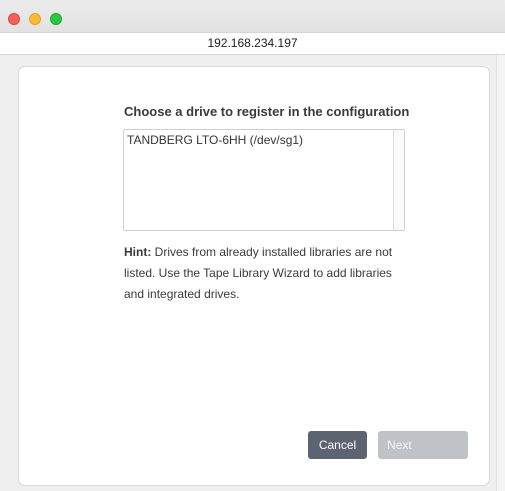  Describe the element at coordinates (56, 19) in the screenshot. I see `window-maximize-button` at that location.